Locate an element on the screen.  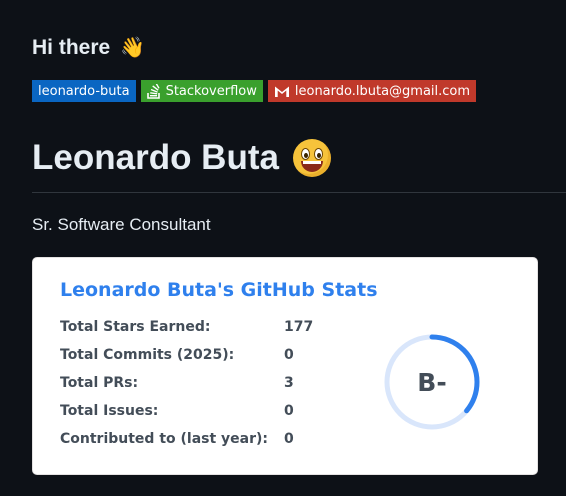
stat-row-prs: Total PRs: 3 is located at coordinates (177, 383).